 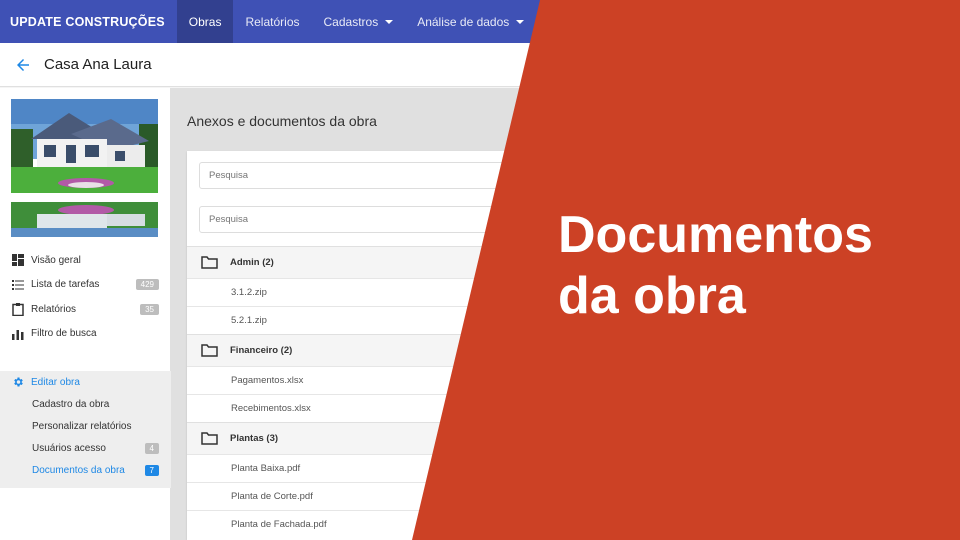 What do you see at coordinates (267, 380) in the screenshot?
I see `file-name: Pagamentos.xlsx` at bounding box center [267, 380].